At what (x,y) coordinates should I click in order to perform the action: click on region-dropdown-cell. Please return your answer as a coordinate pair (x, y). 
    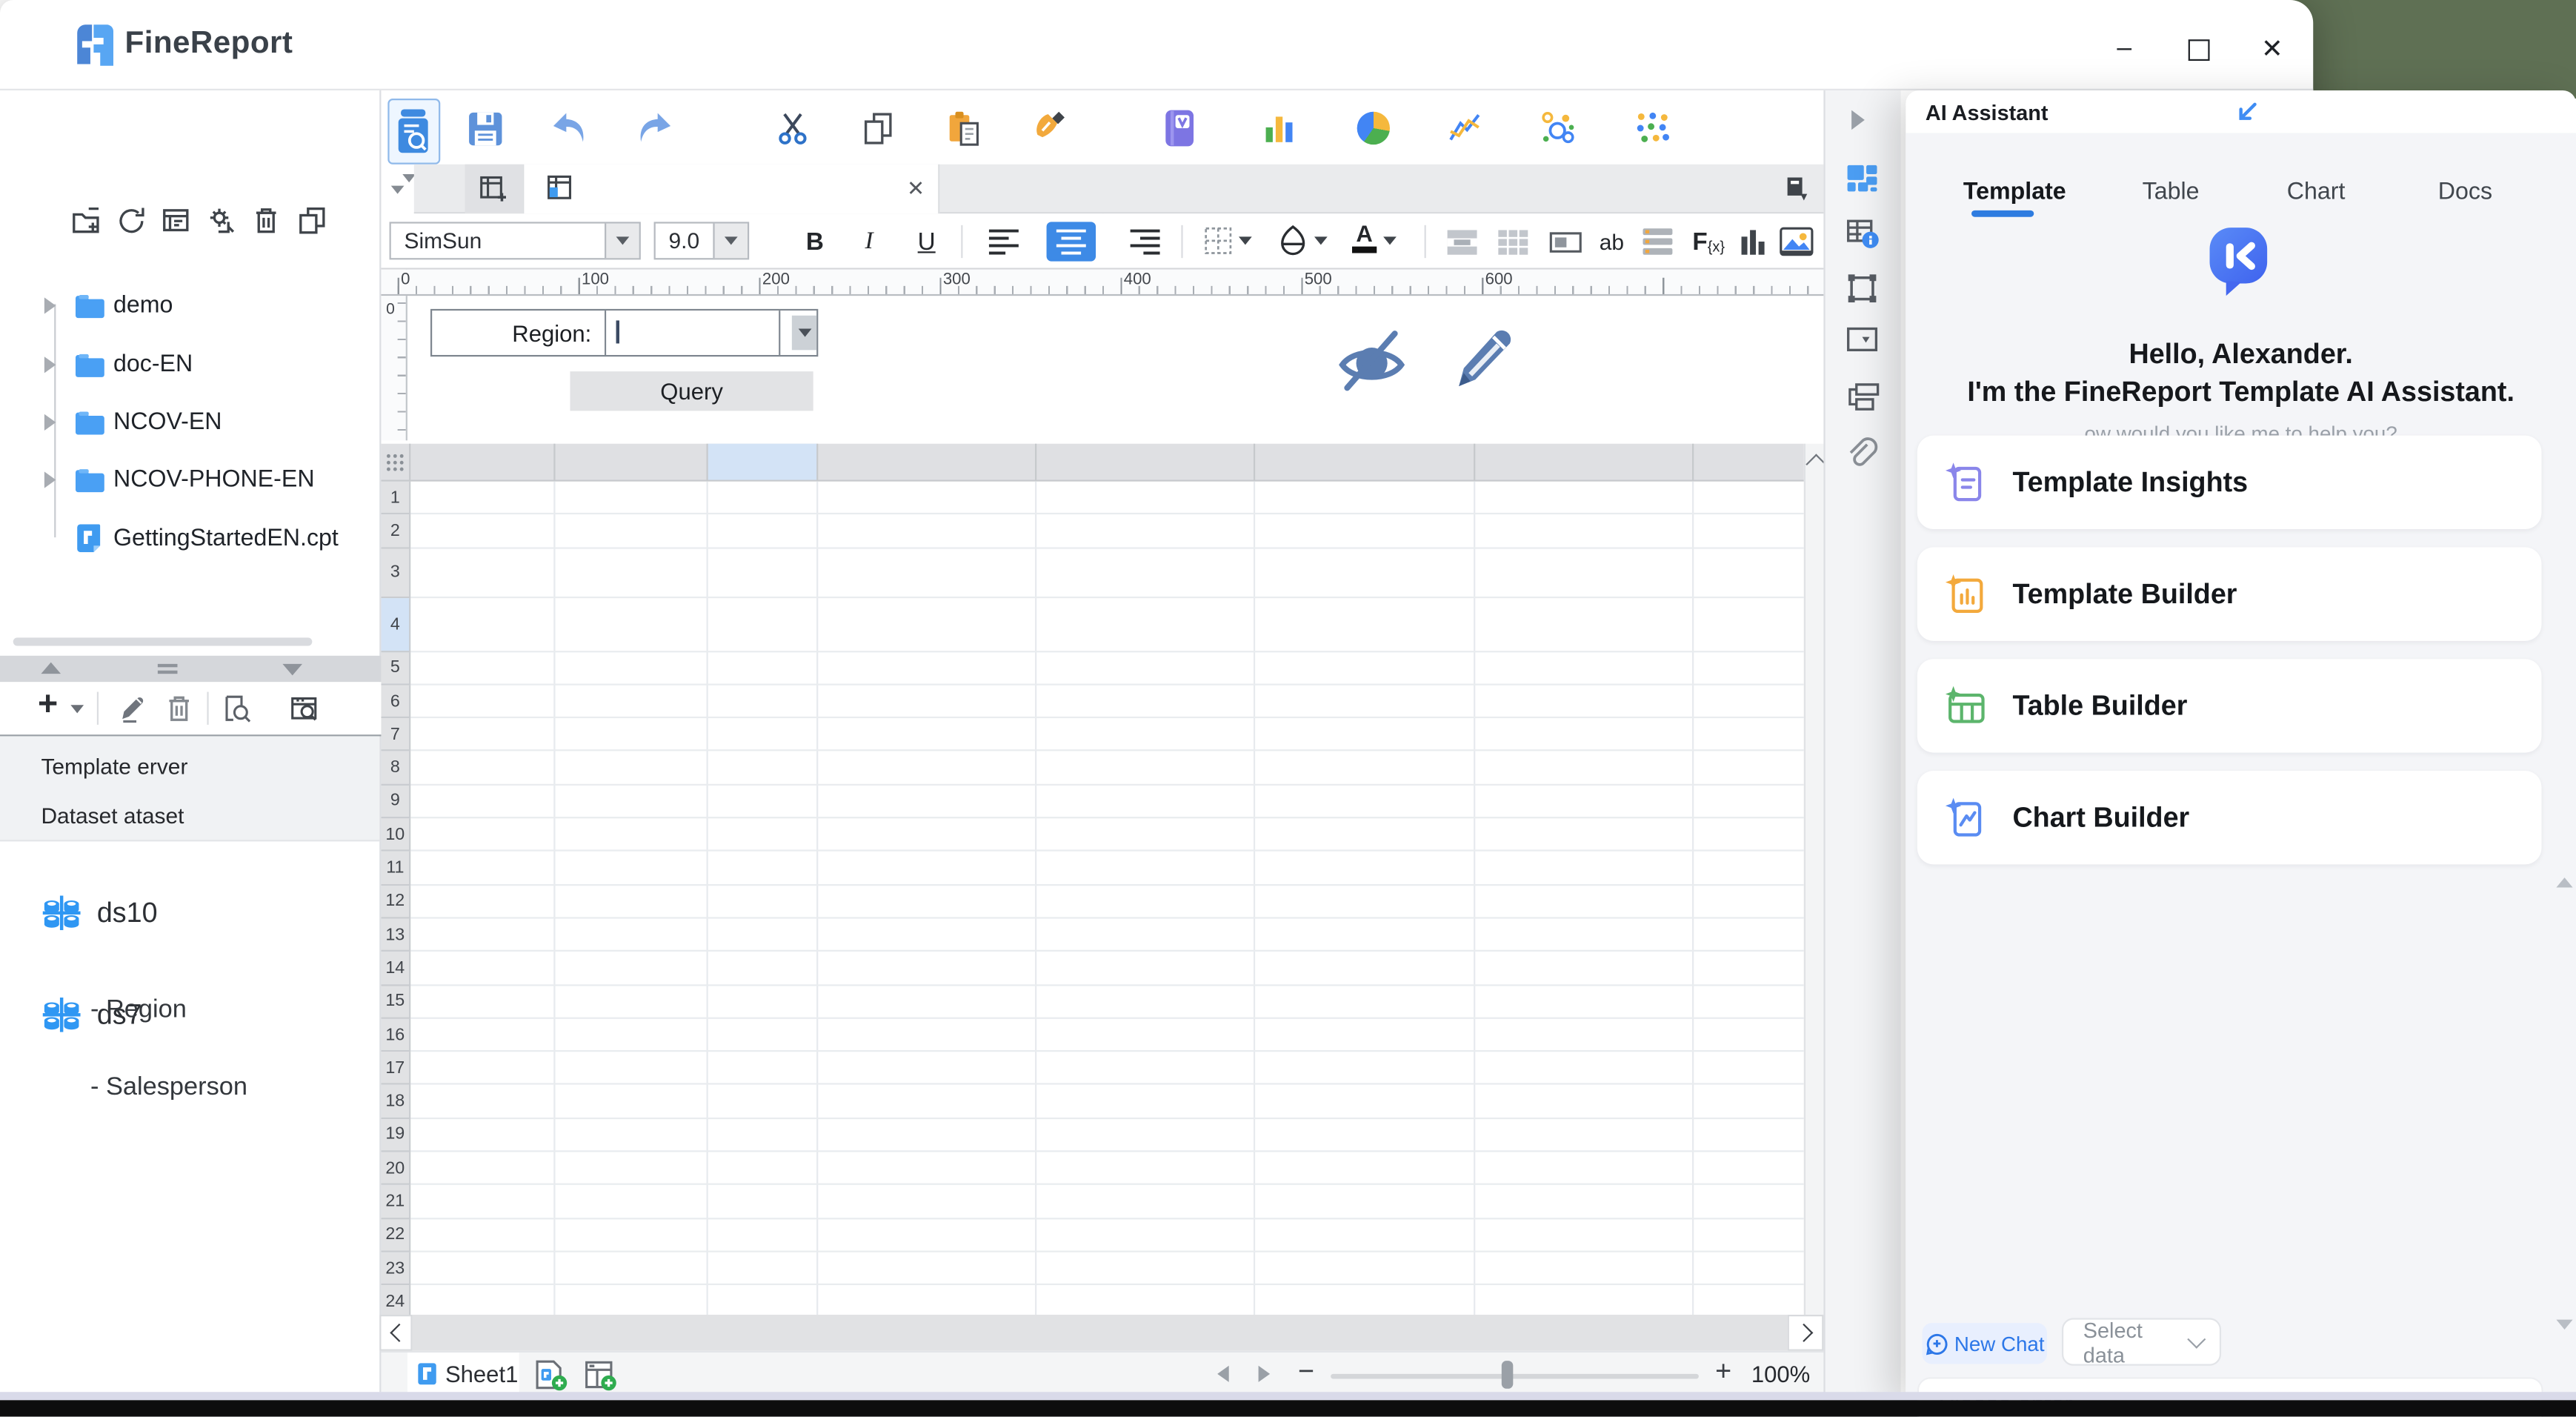
    Looking at the image, I should click on (798, 333).